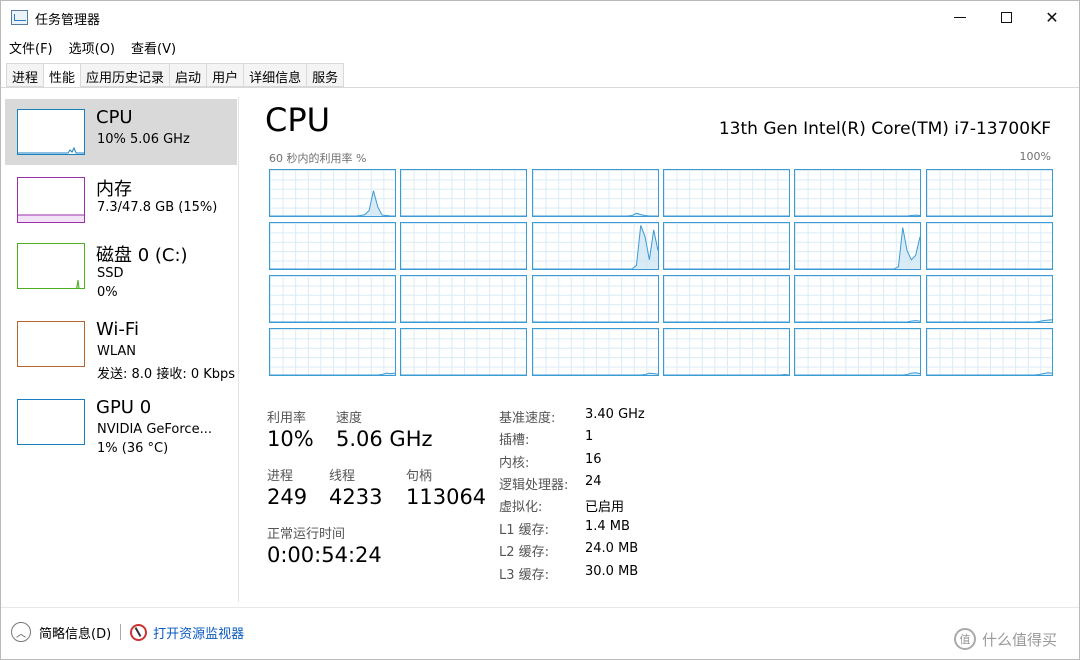  Describe the element at coordinates (534, 485) in the screenshot. I see `logical-processors-label: 逻辑处理器:` at that location.